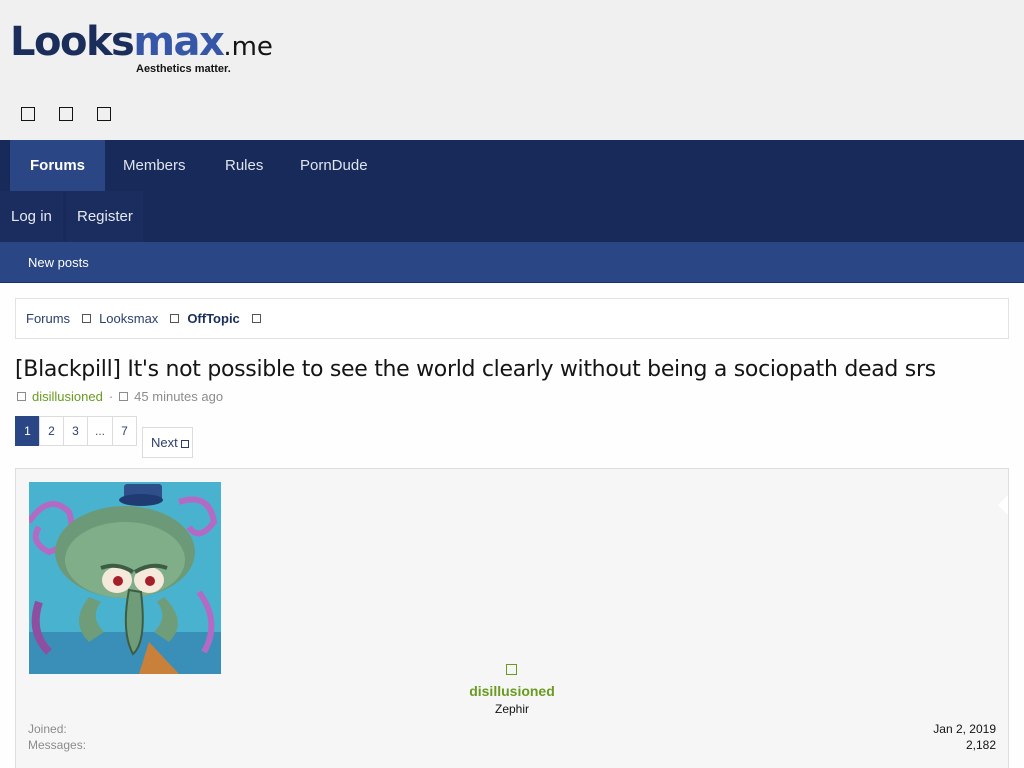  Describe the element at coordinates (178, 396) in the screenshot. I see `thread-time: 45 minutes ago` at that location.